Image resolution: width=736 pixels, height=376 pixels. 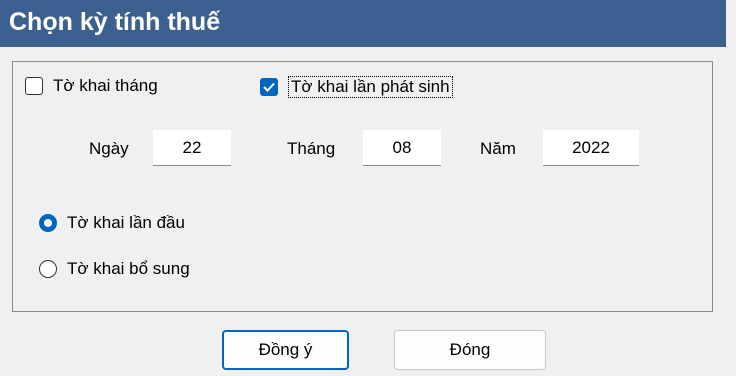 I want to click on first-declaration-radio: Tờ khai lần đầu, so click(x=112, y=223).